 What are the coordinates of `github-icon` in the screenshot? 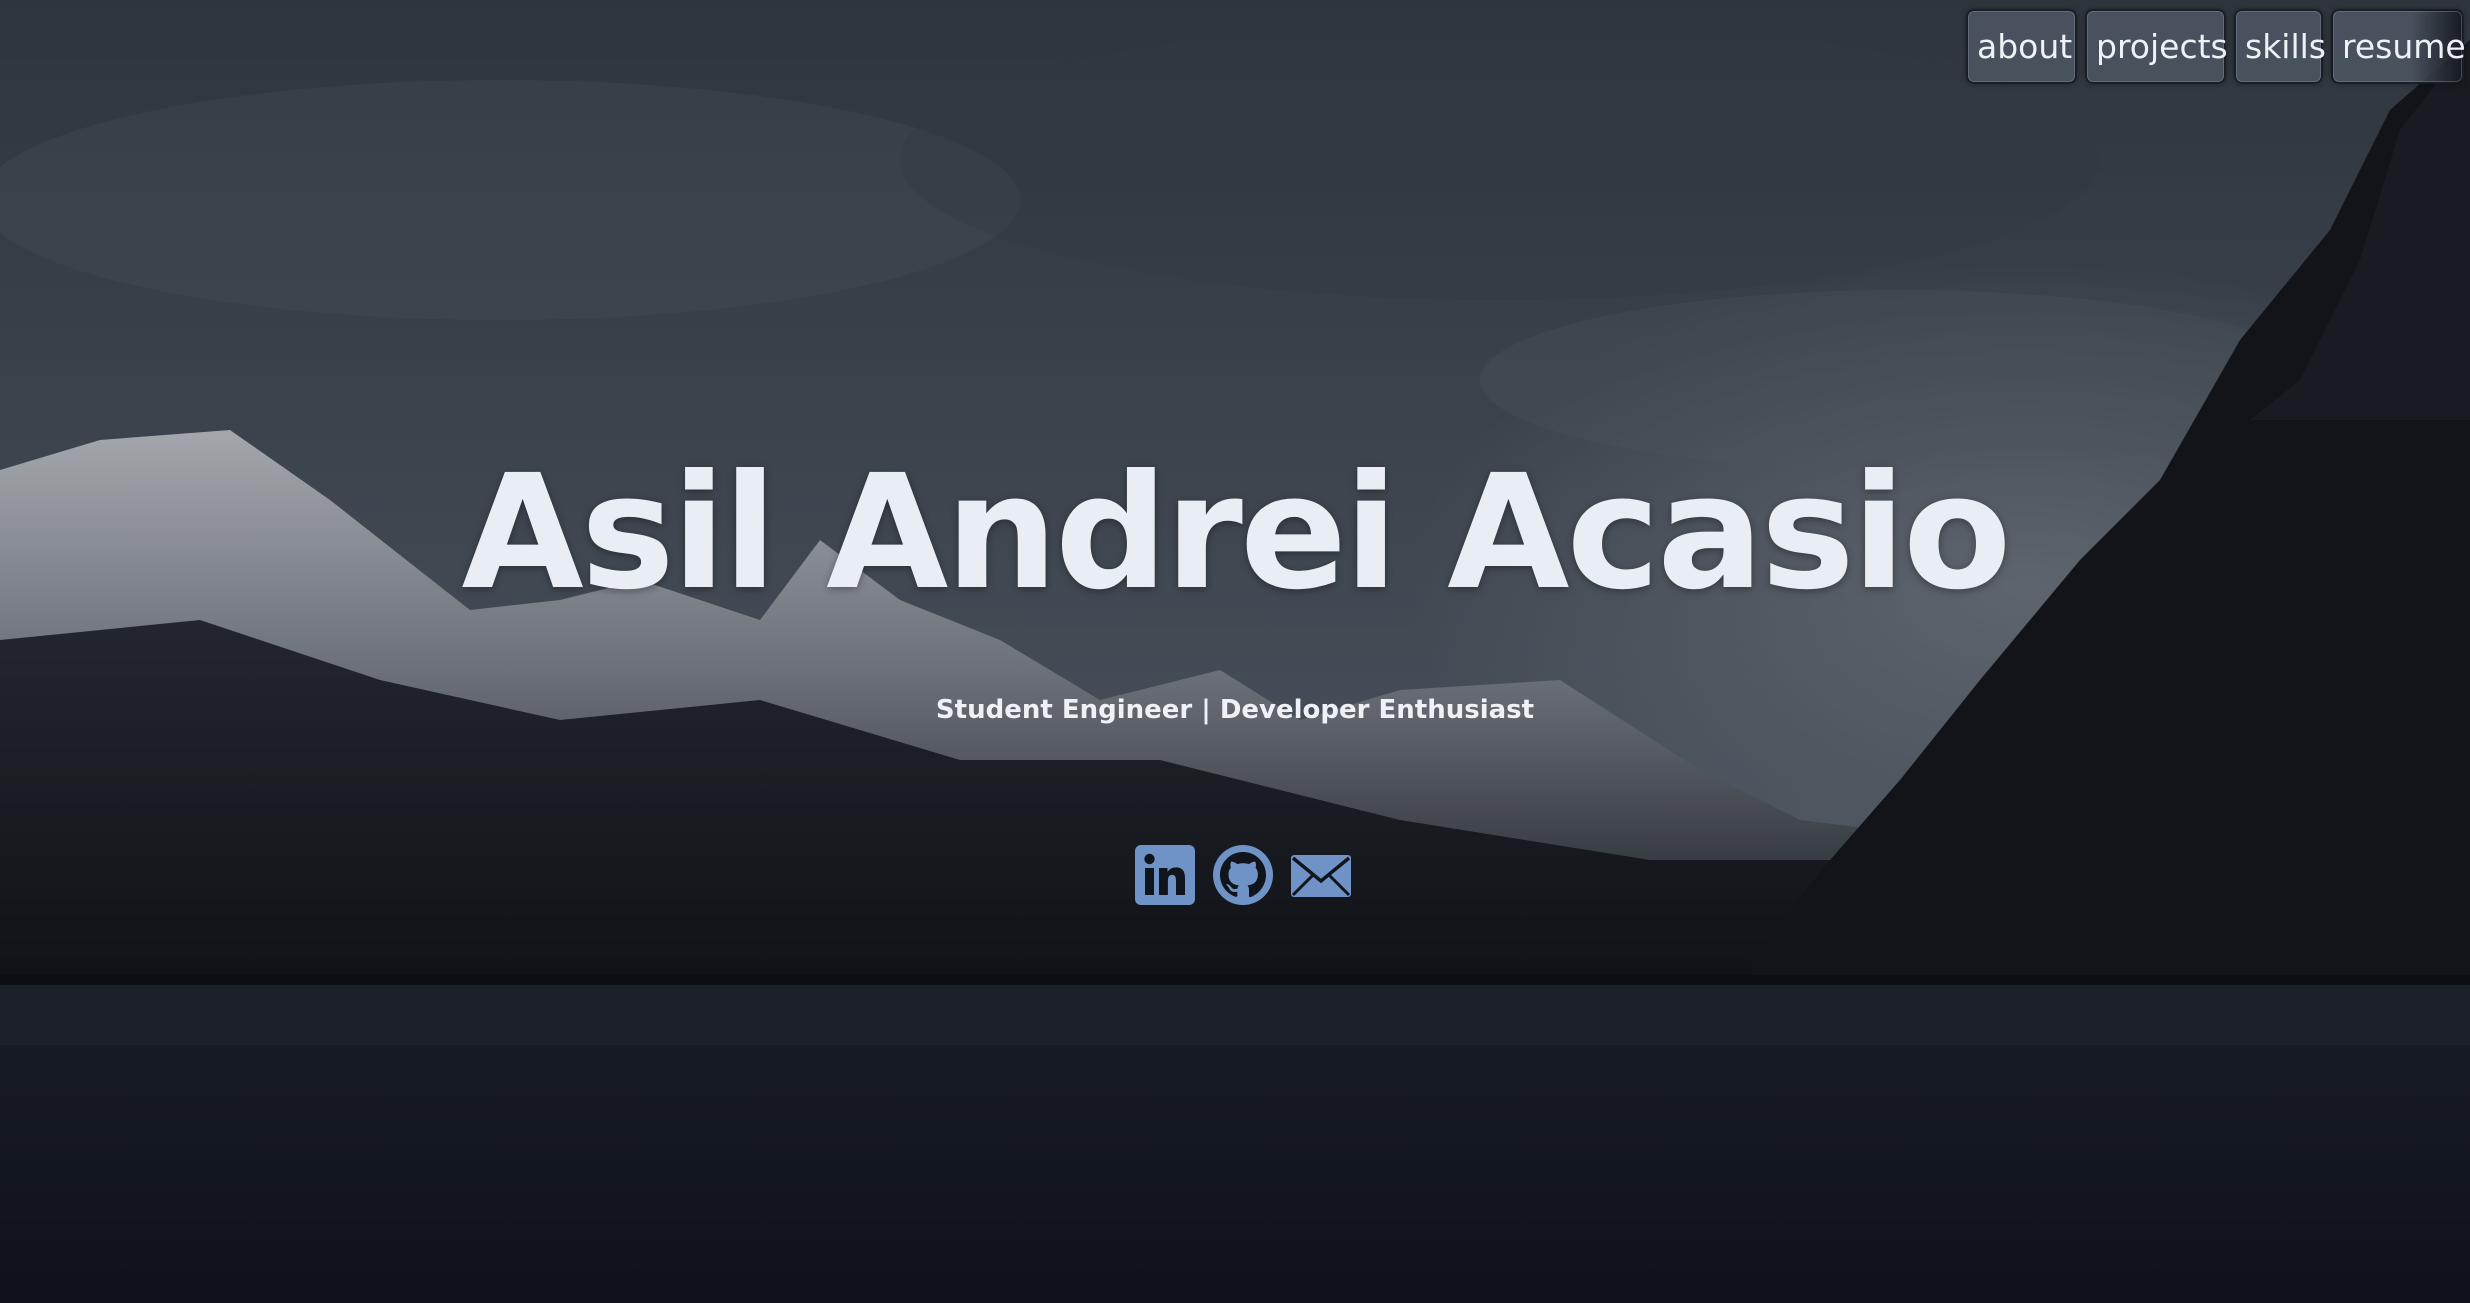 It's located at (1243, 875).